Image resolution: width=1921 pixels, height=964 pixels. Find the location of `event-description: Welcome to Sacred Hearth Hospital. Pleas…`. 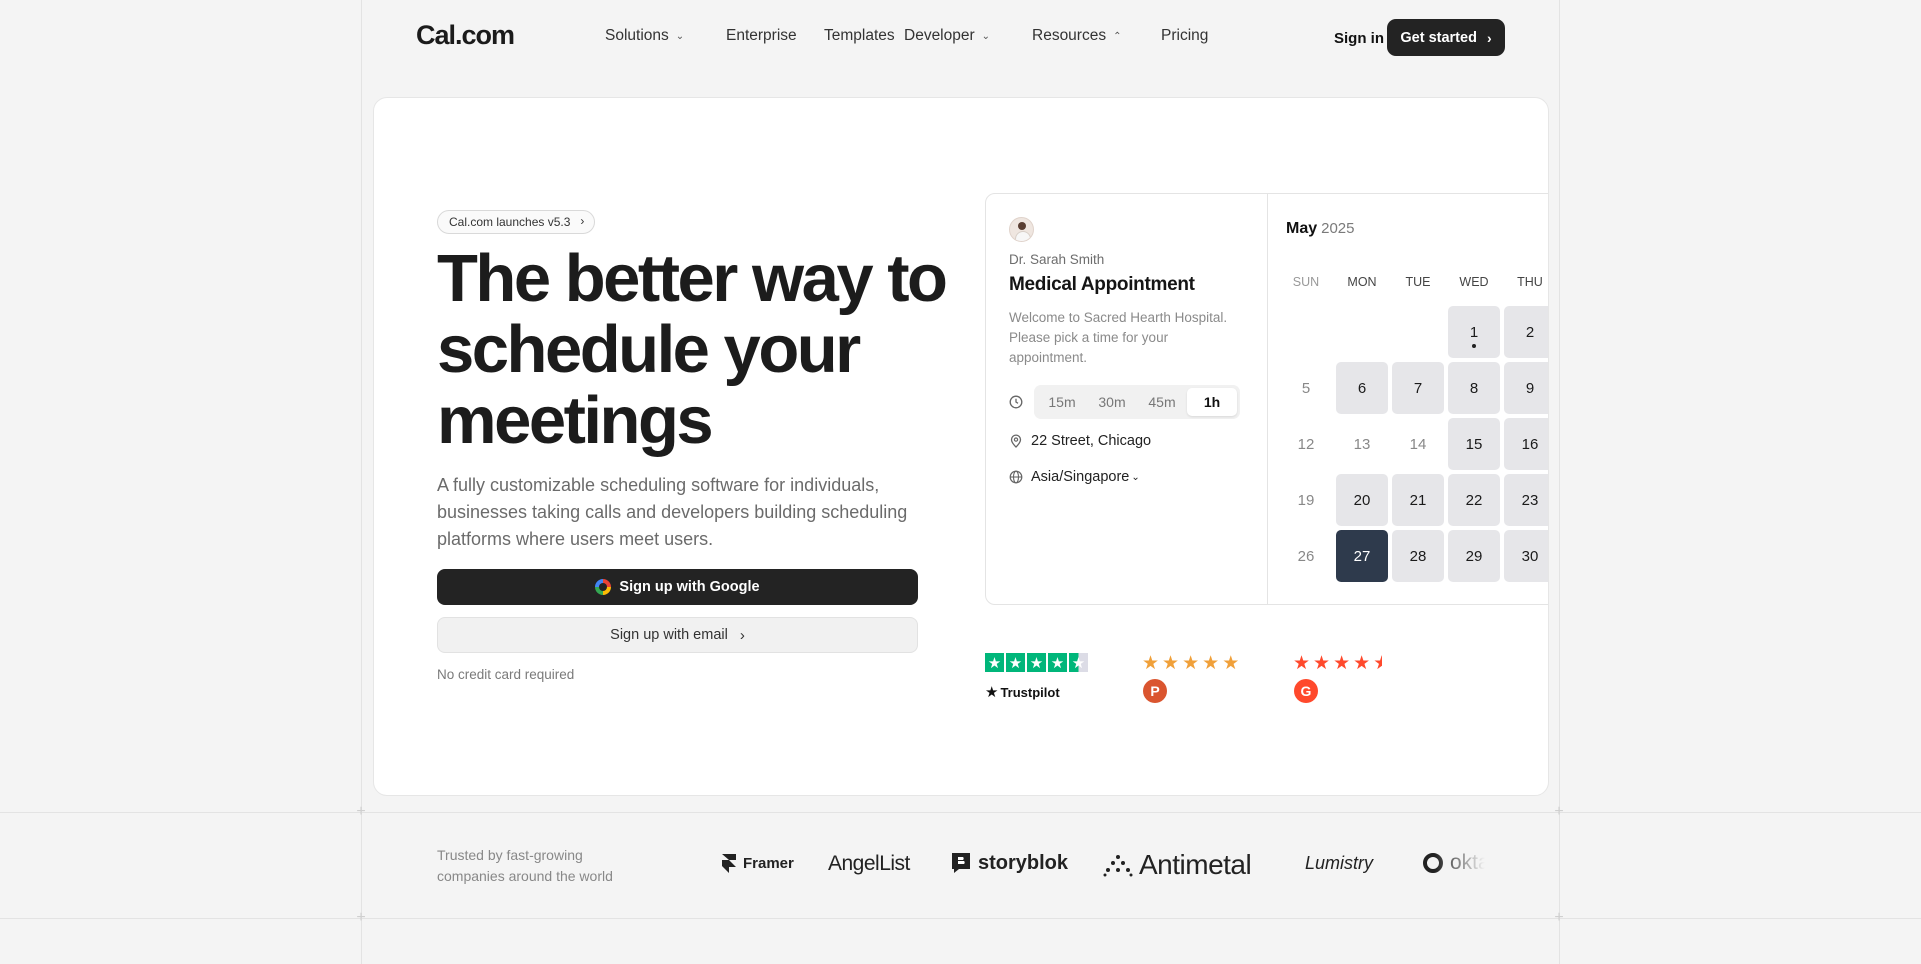

event-description: Welcome to Sacred Hearth Hospital. Pleas… is located at coordinates (1118, 337).